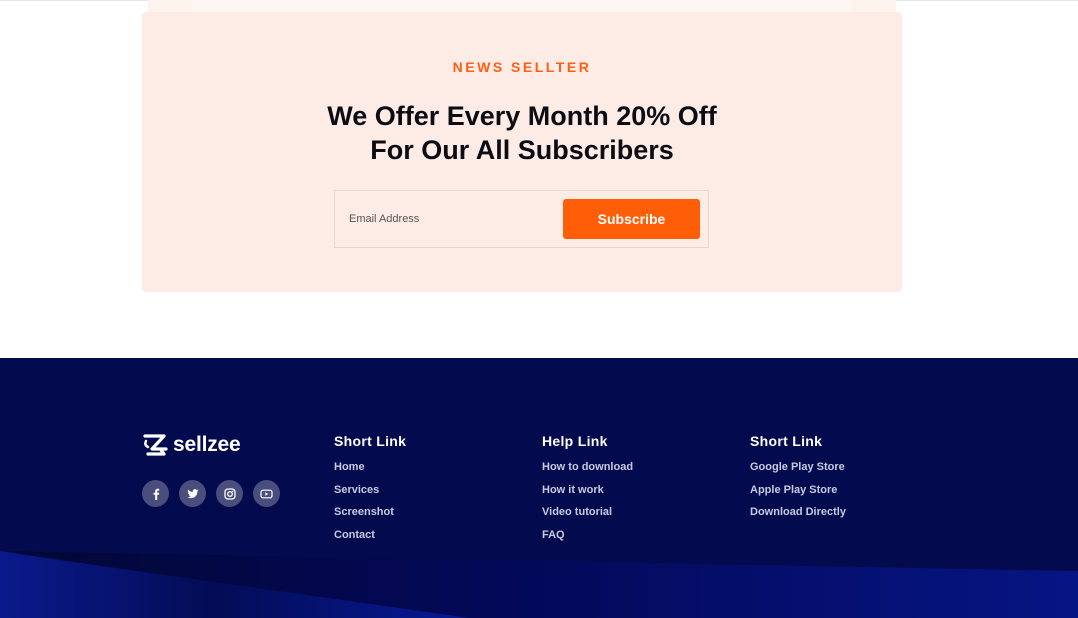 The width and height of the screenshot is (1078, 618). I want to click on footer-link-apple-play-store: Apple Play Store, so click(798, 494).